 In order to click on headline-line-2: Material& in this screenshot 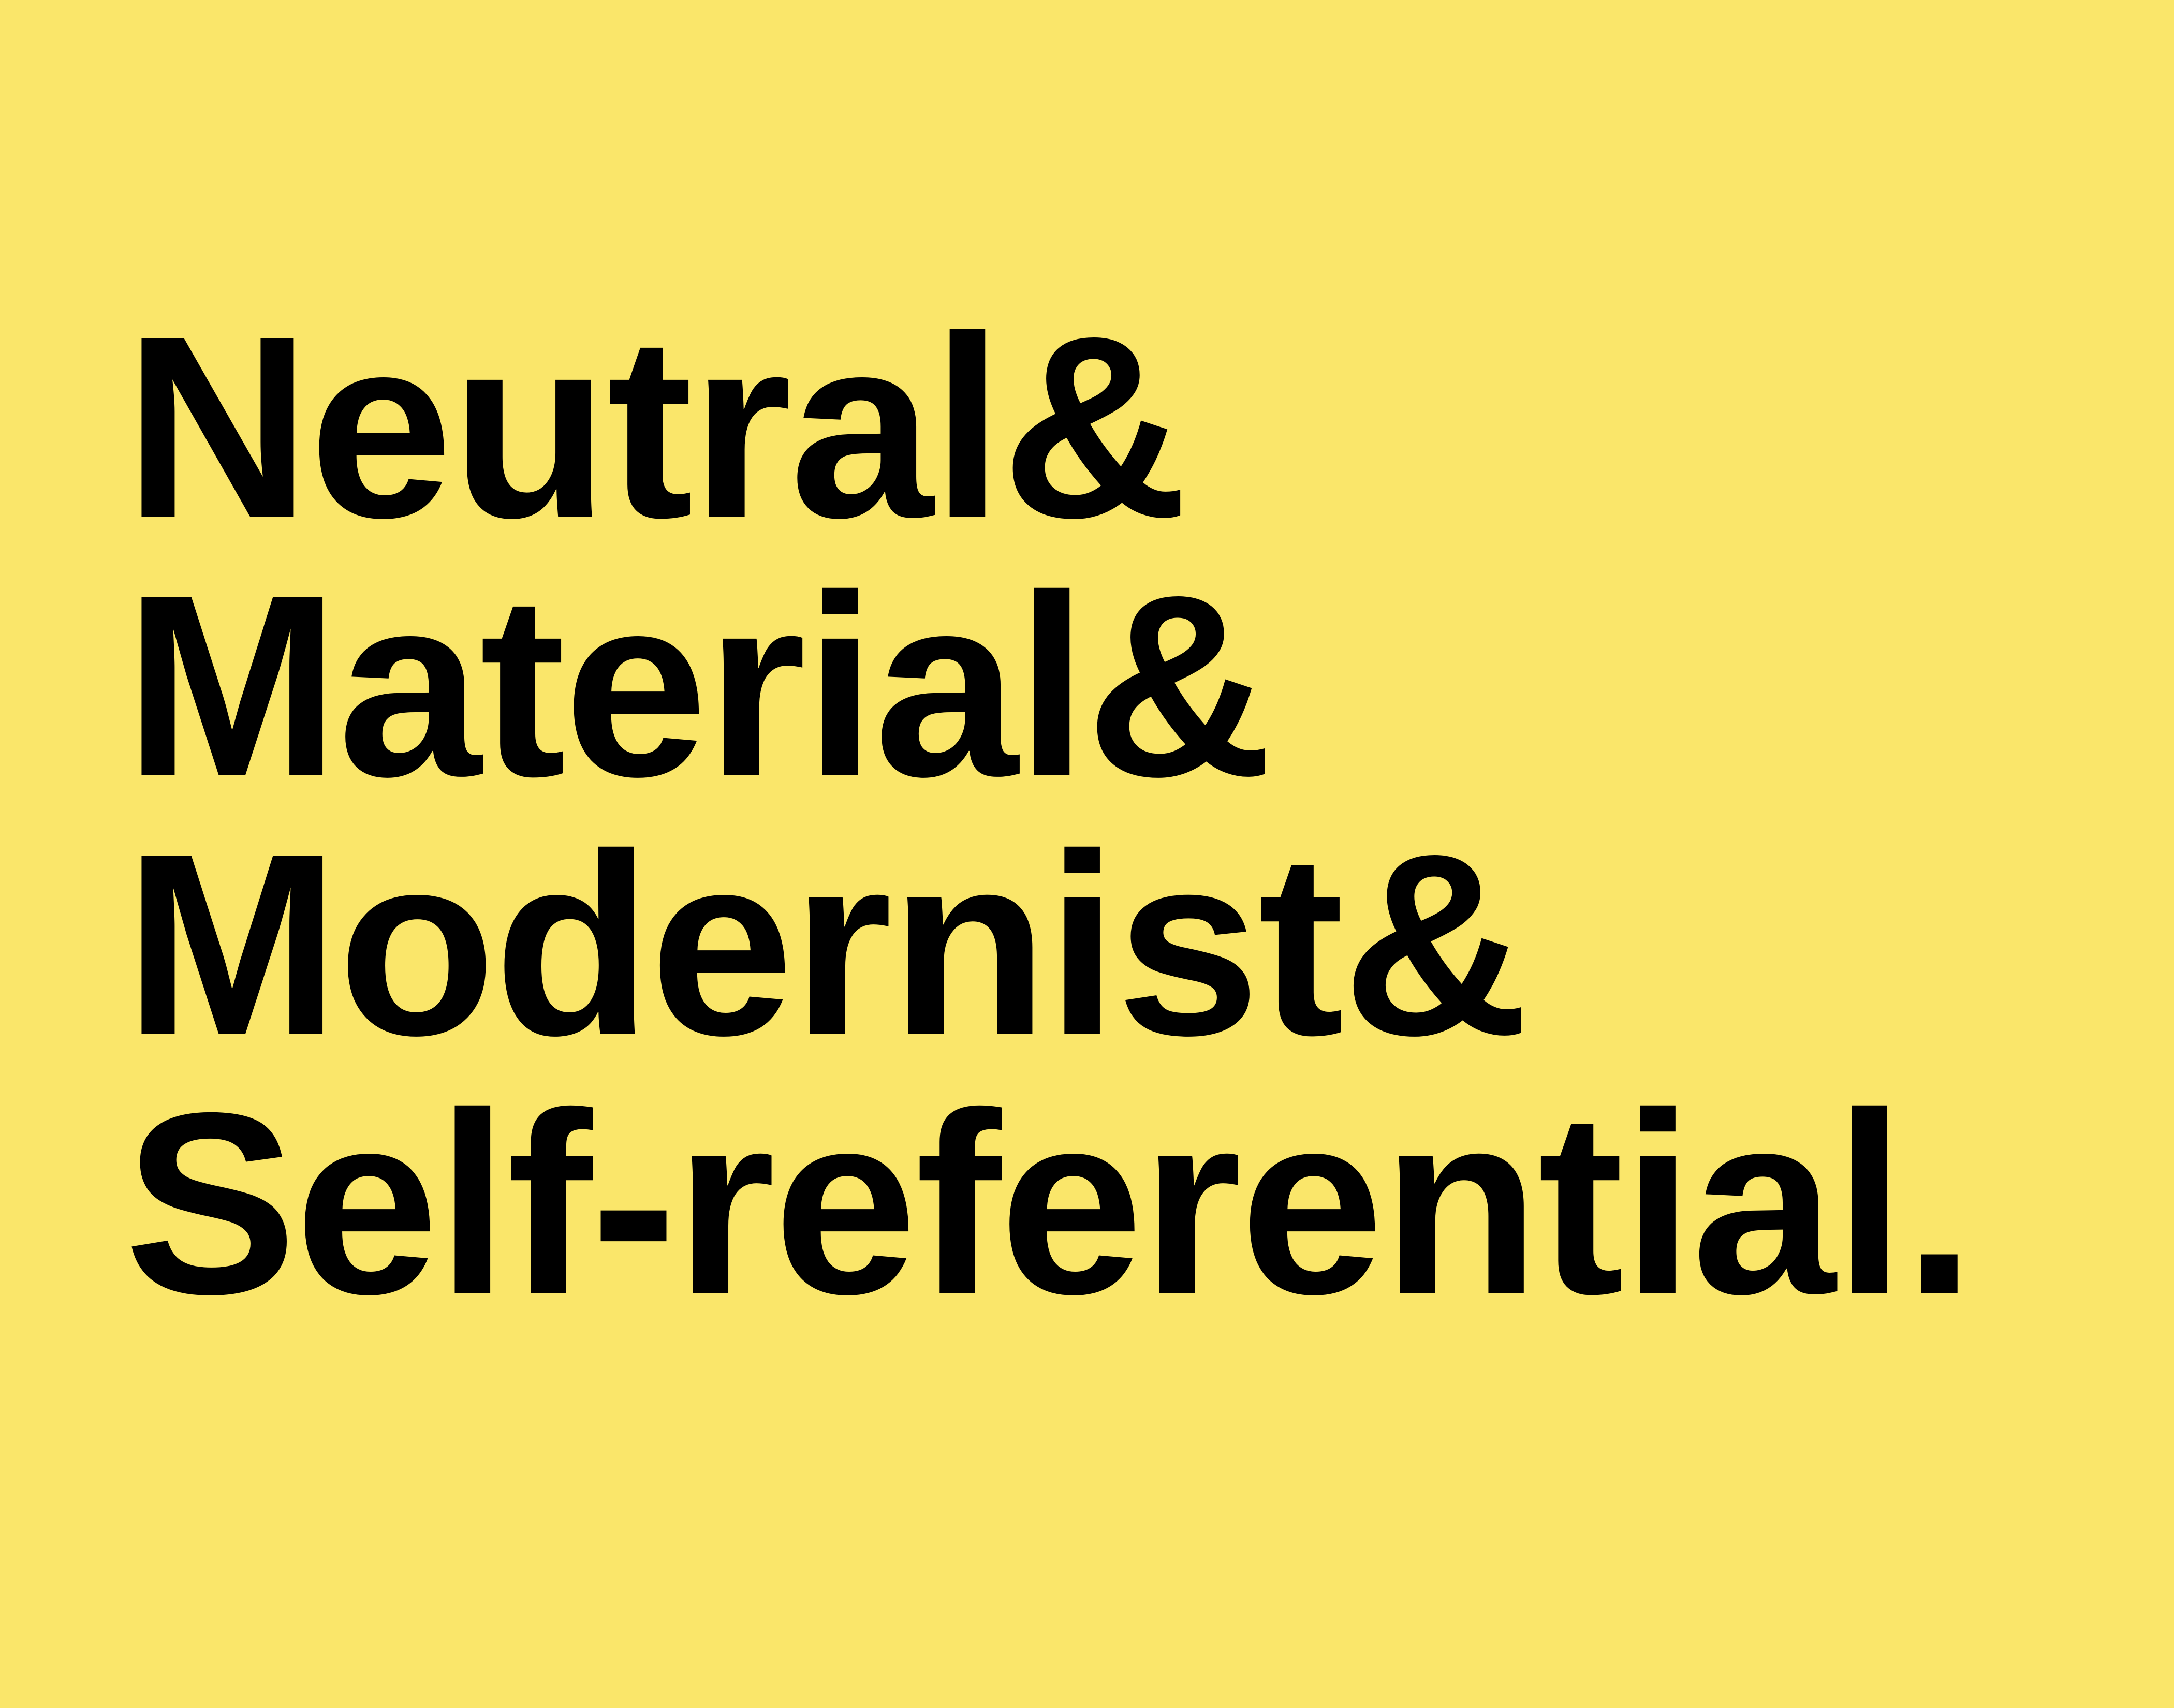, I will do `click(698, 685)`.